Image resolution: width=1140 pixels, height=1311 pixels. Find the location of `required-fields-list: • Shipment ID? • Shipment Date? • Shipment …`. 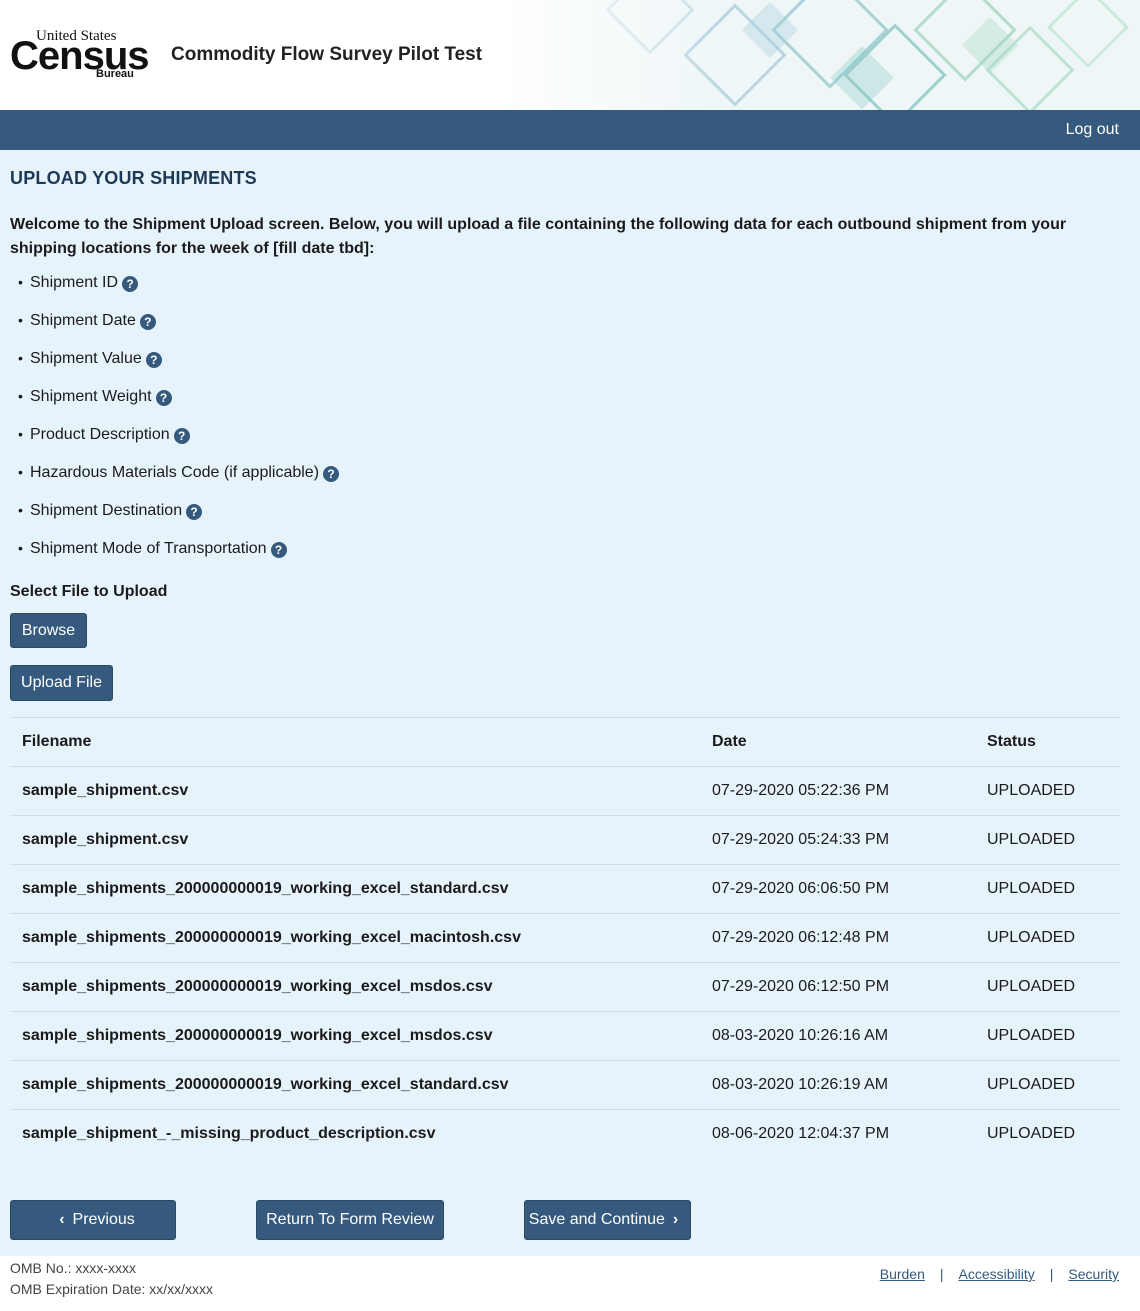

required-fields-list: • Shipment ID? • Shipment Date? • Shipment … is located at coordinates (179, 426).